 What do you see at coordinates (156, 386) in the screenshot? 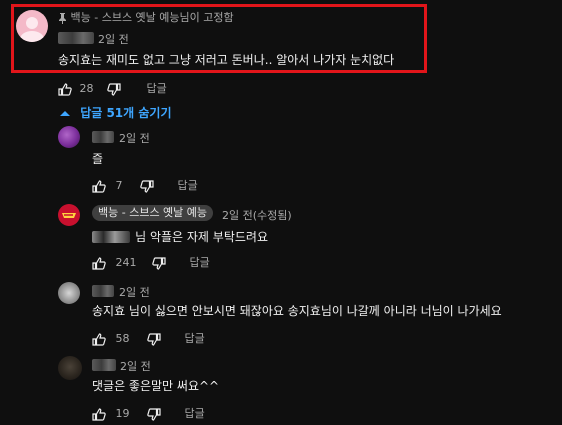
I see `reply-text: 댓글은 좋은말만 써요^^` at bounding box center [156, 386].